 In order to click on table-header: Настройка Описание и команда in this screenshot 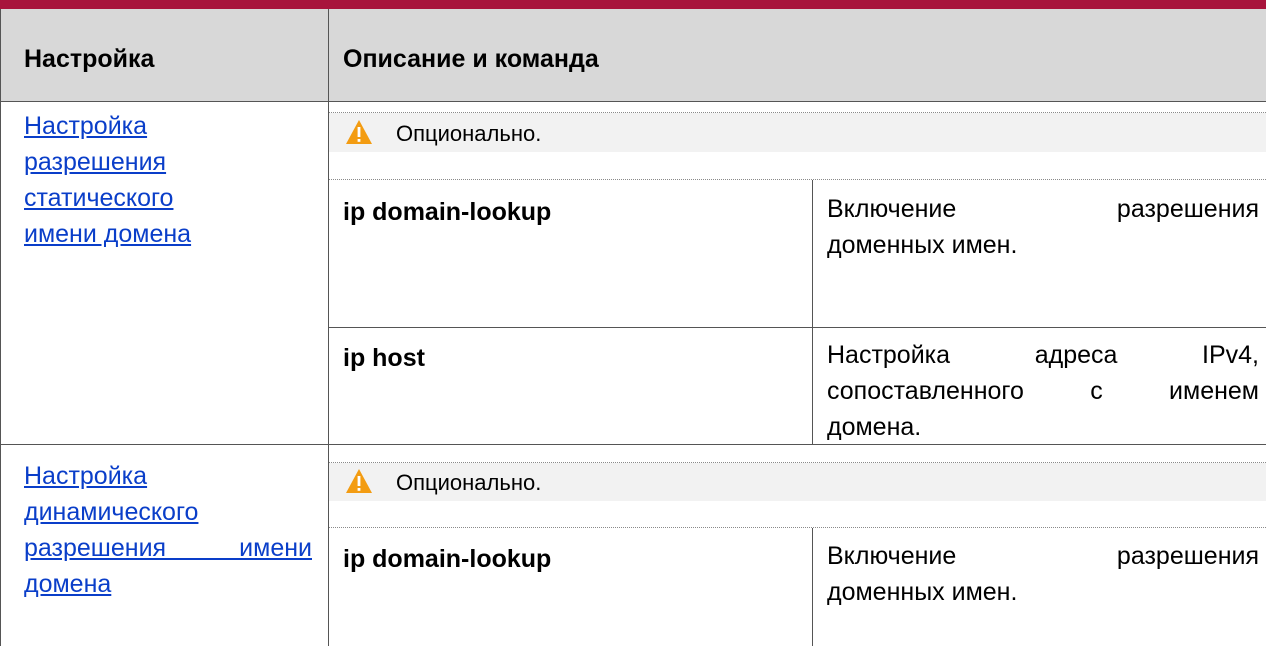, I will do `click(633, 55)`.